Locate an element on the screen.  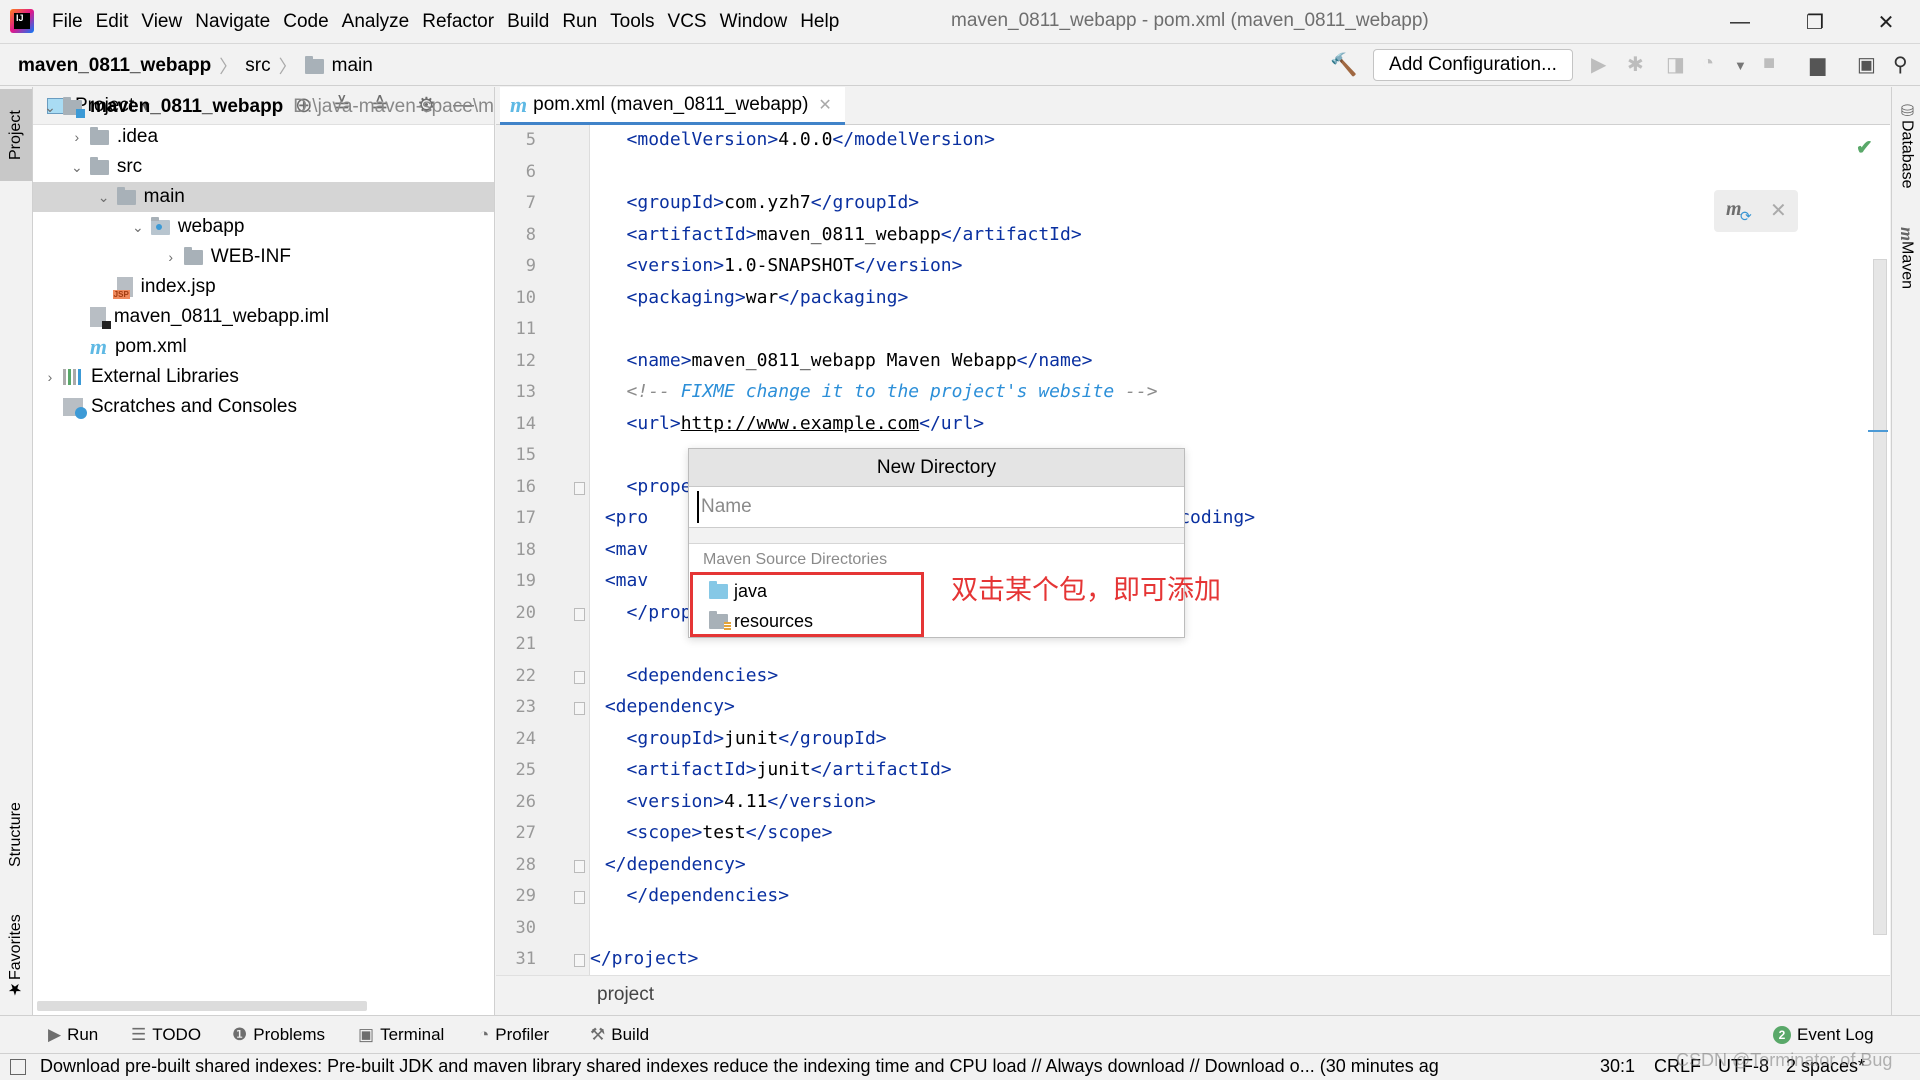
menu-refactor: Refactor is located at coordinates (463, 22).